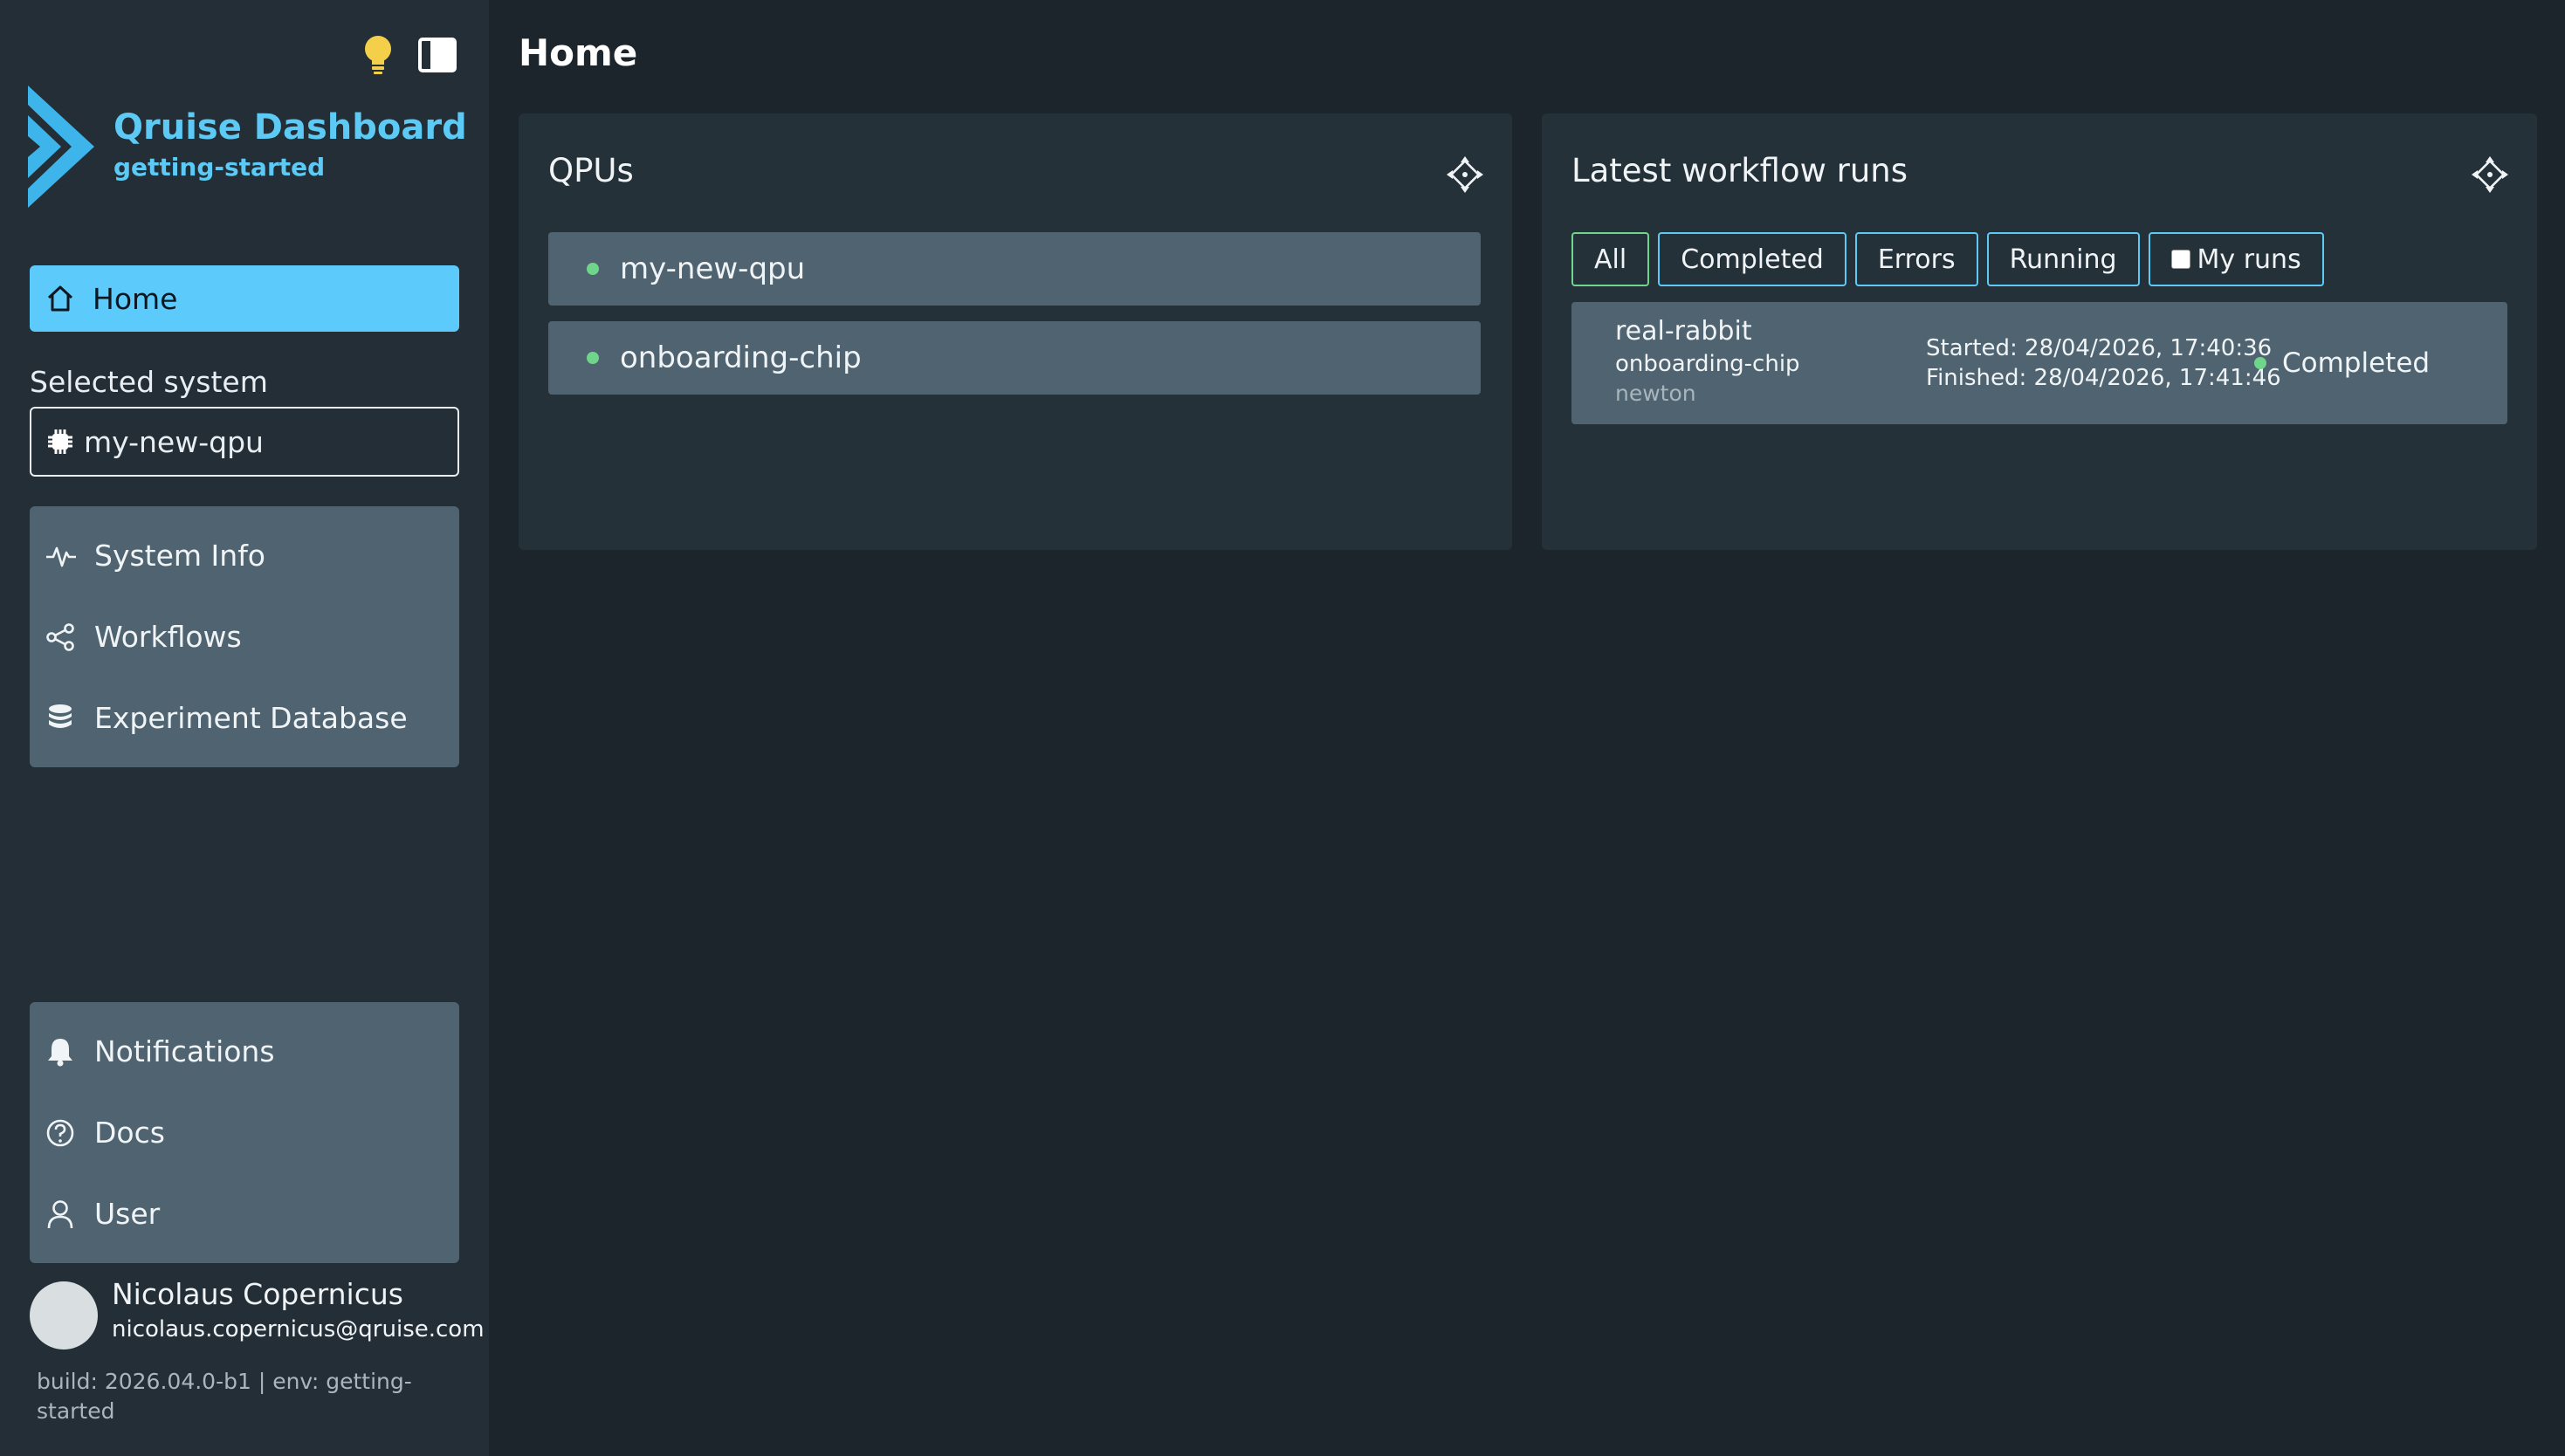  I want to click on nav-item-experiment-database: Experiment Database, so click(244, 718).